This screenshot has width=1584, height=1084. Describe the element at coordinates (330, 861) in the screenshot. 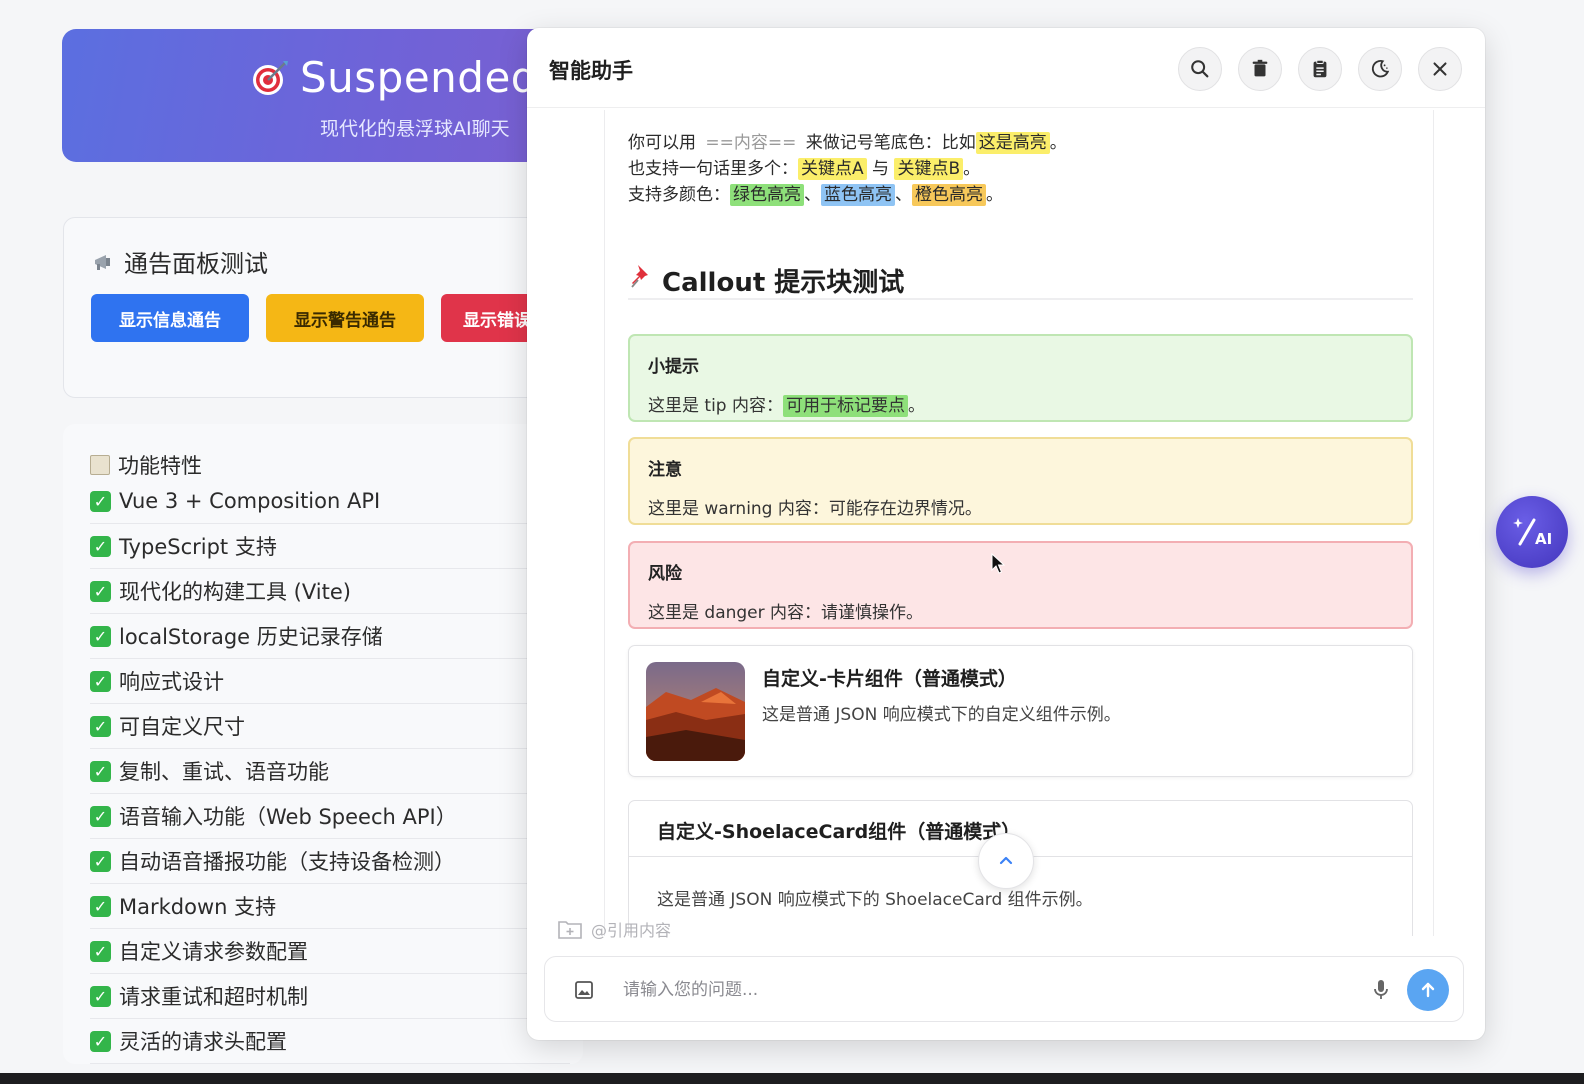

I see `list-item: ✓ 自动语音播报功能（支持设备检测）` at that location.